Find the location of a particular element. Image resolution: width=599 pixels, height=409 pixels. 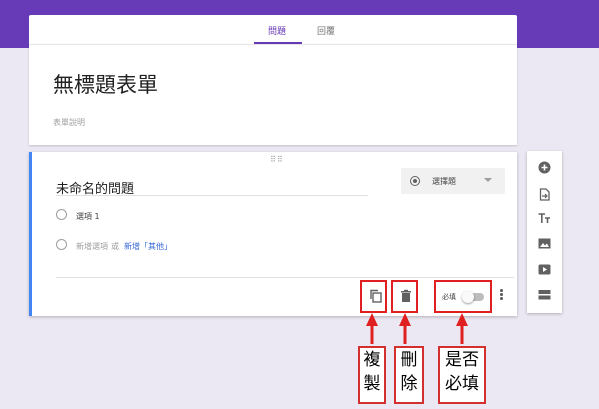

copy-annotation-line1: 複 is located at coordinates (372, 360).